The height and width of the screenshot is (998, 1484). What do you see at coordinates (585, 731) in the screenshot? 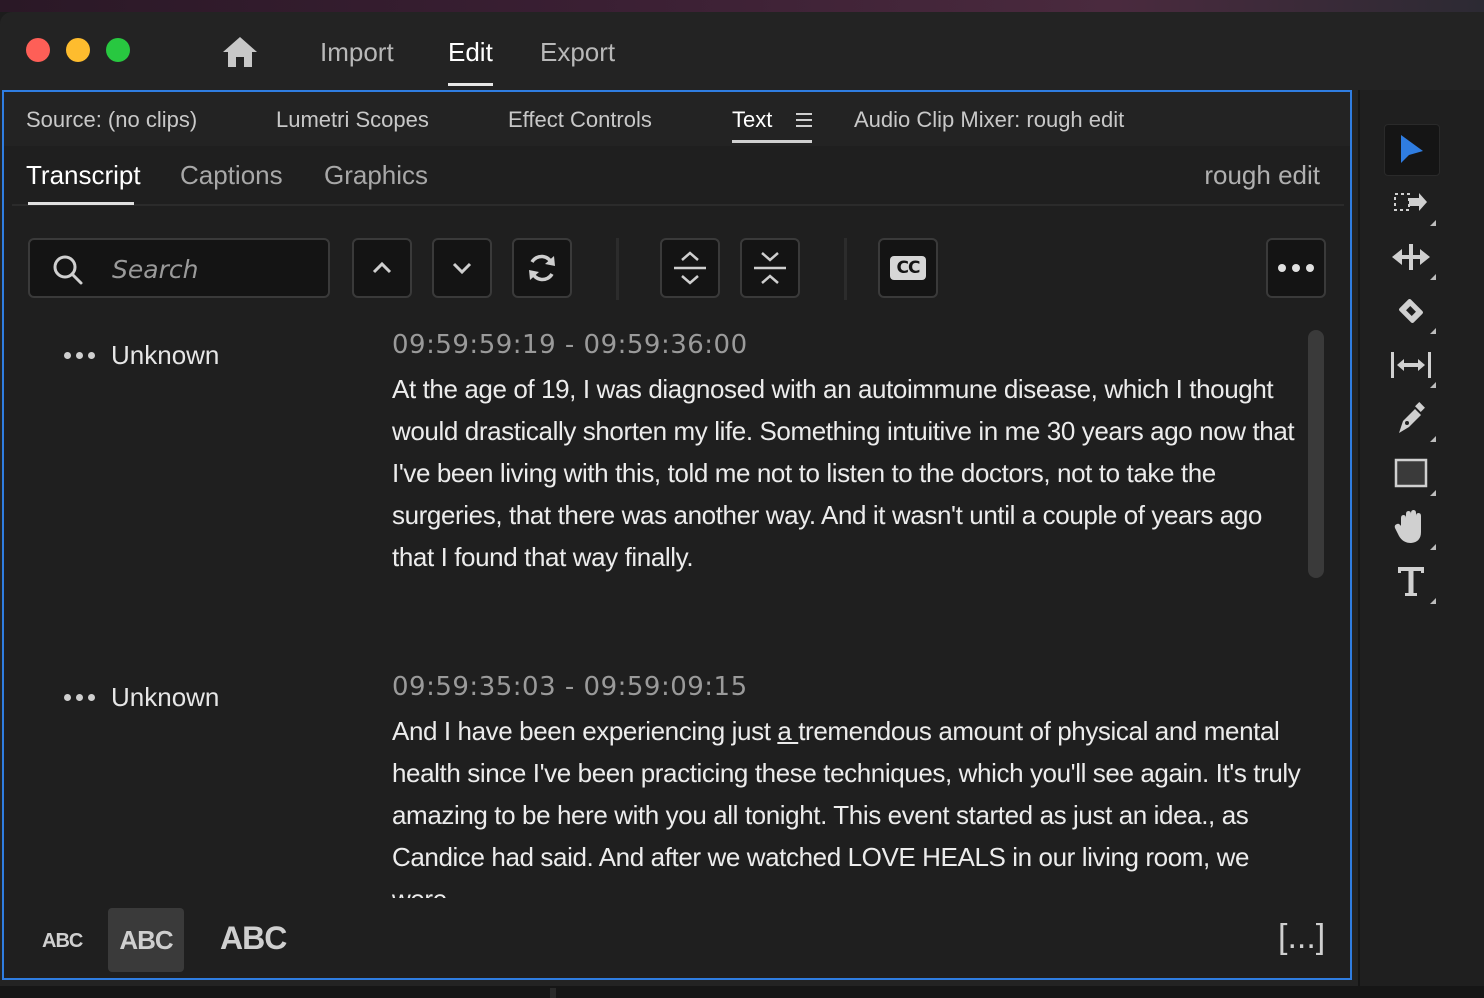
I see `segment-text-part: And I have been experiencing just` at bounding box center [585, 731].